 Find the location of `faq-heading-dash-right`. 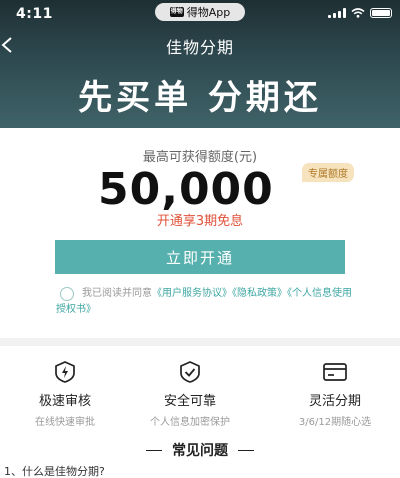

faq-heading-dash-right is located at coordinates (246, 450).